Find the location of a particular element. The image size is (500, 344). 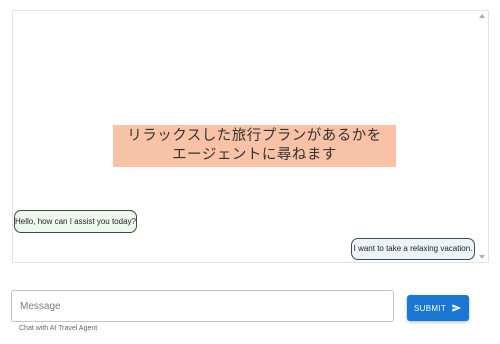

send-icon is located at coordinates (457, 308).